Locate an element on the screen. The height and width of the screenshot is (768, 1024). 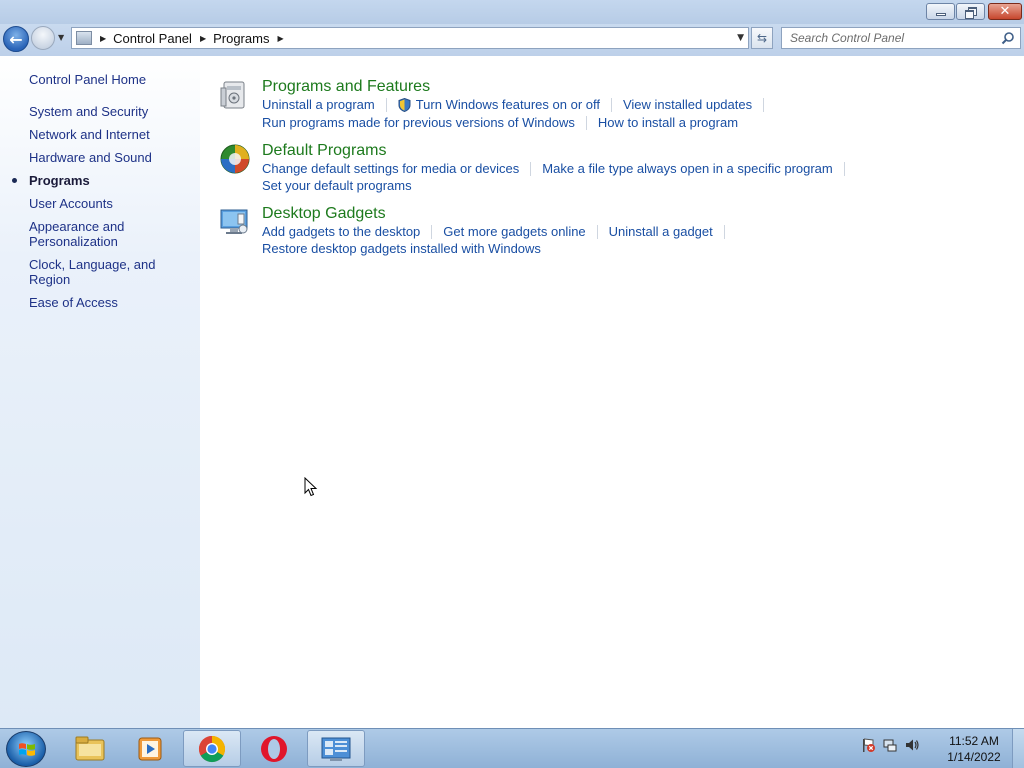
action-center-flag-icon is located at coordinates (868, 745).